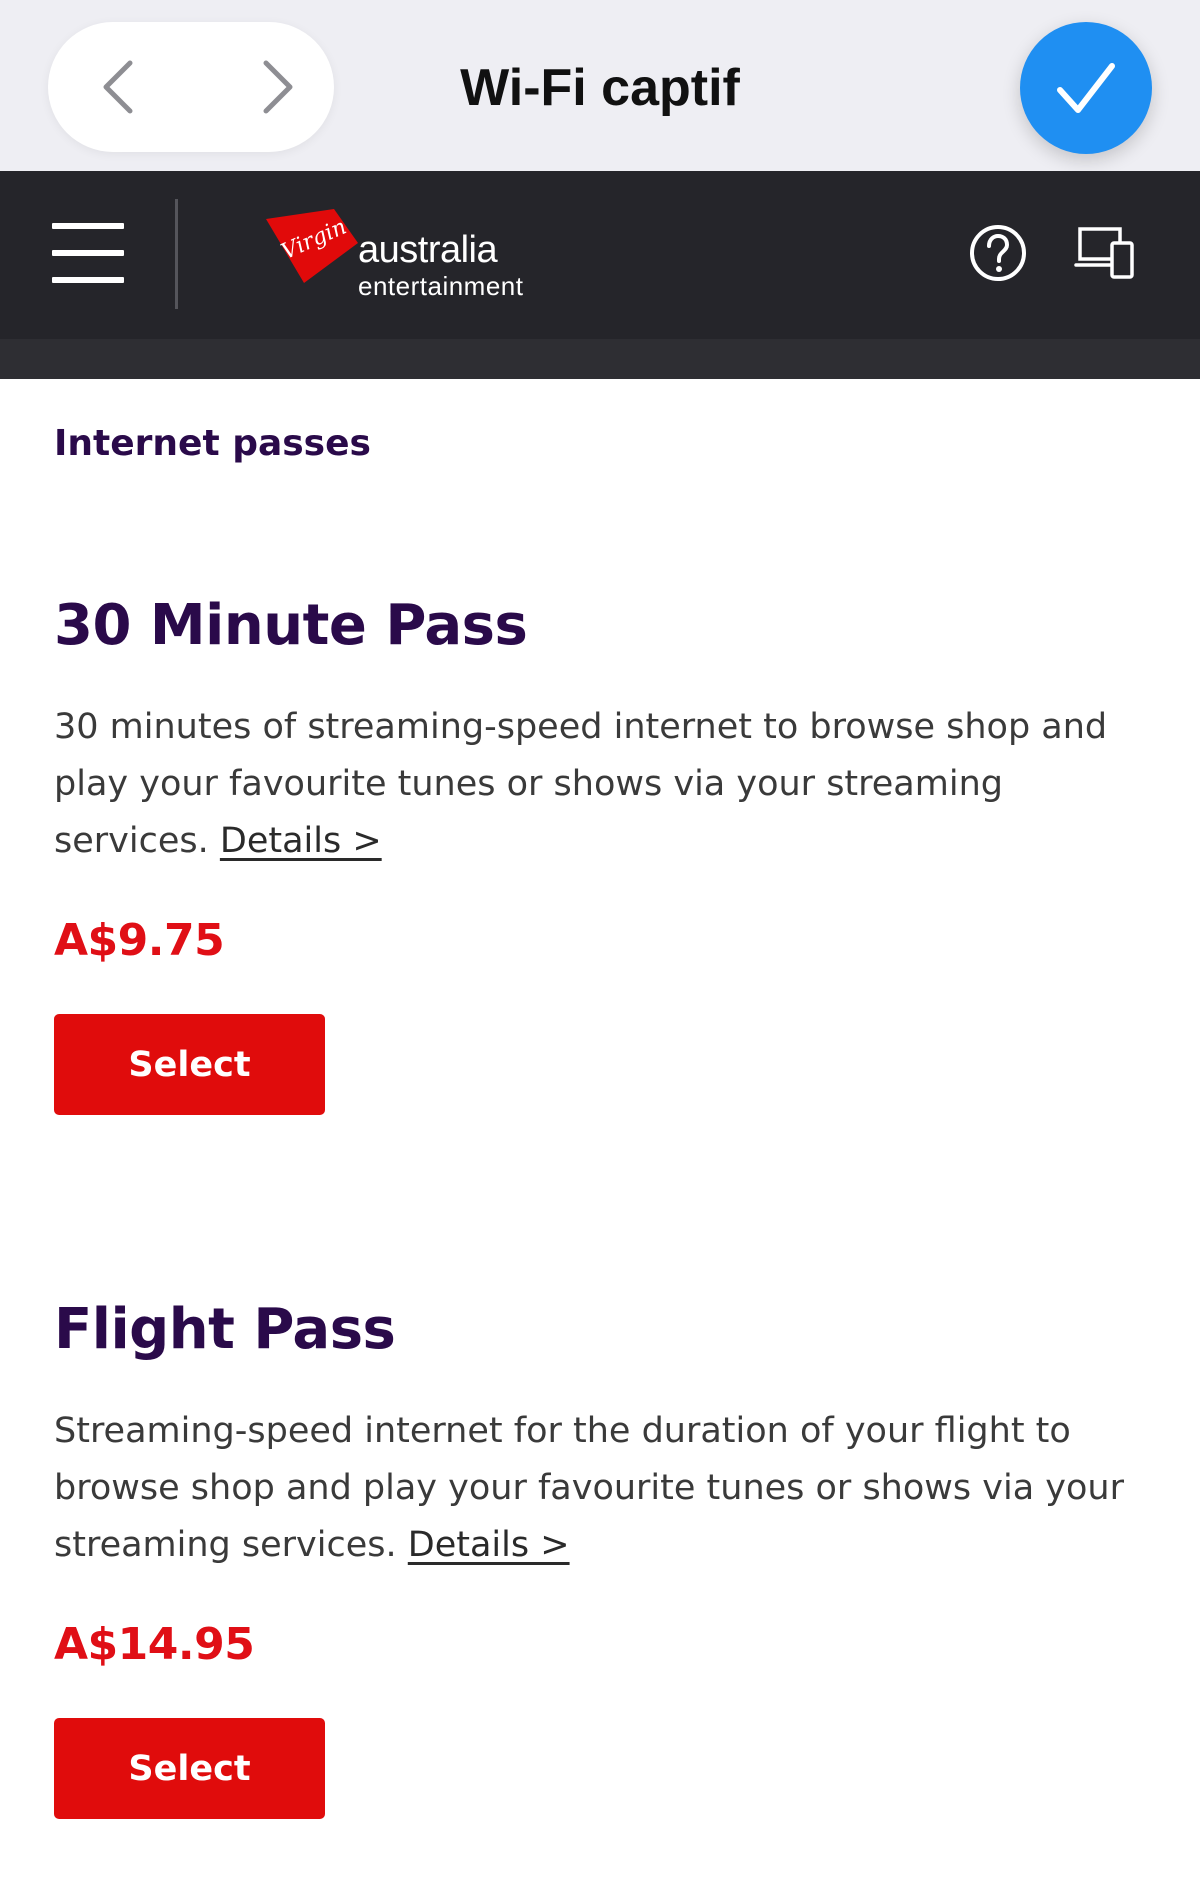 This screenshot has width=1200, height=1889. Describe the element at coordinates (88, 226) in the screenshot. I see `hamburger-menu-icon` at that location.